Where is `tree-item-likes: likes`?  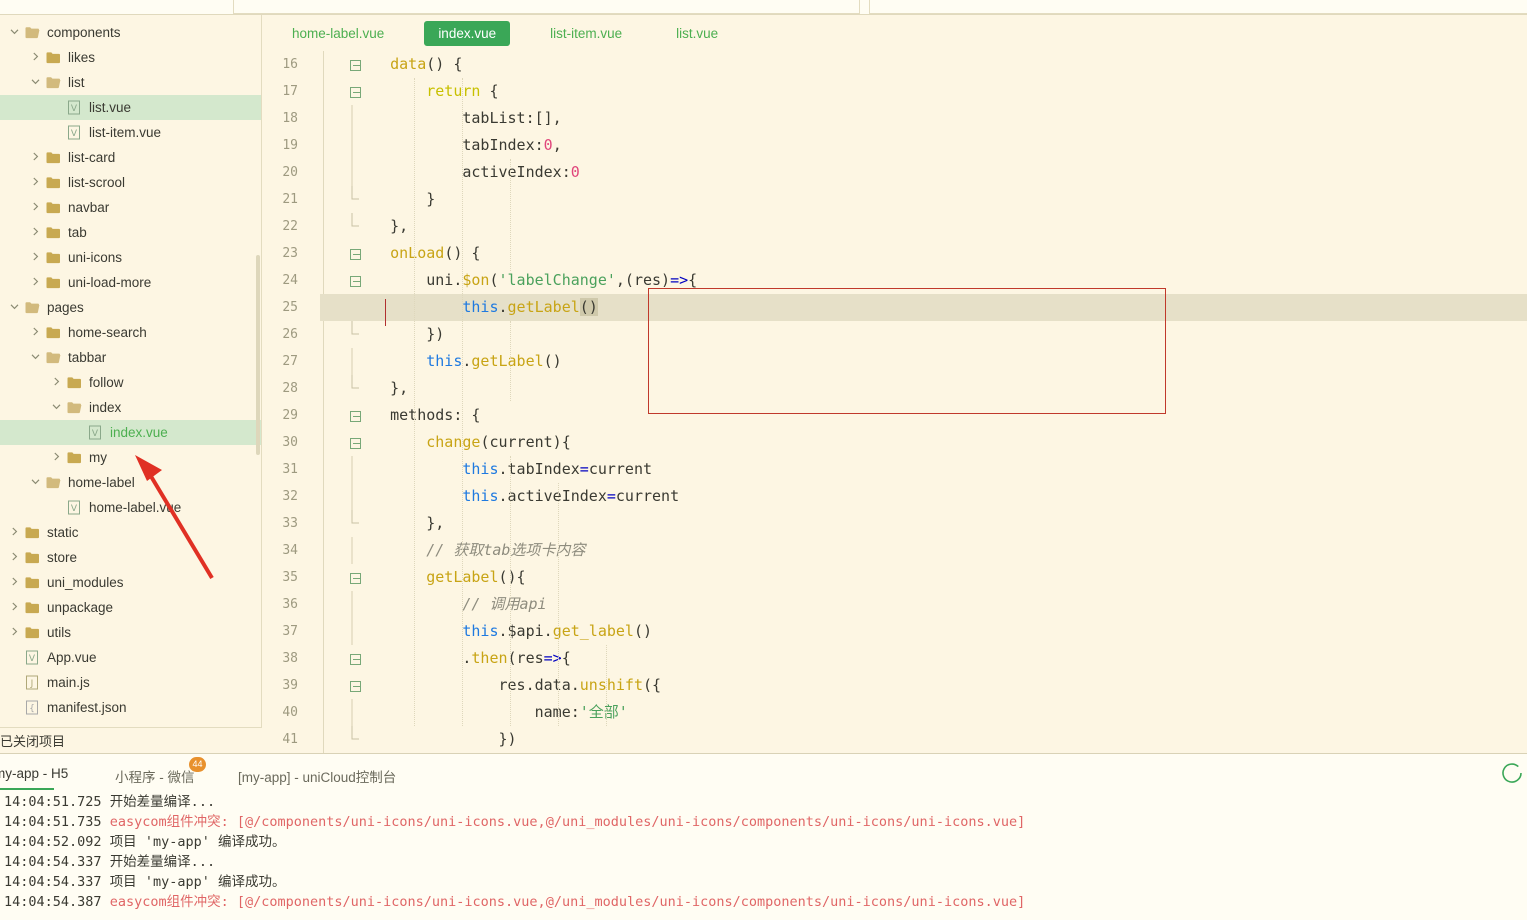 tree-item-likes: likes is located at coordinates (131, 57).